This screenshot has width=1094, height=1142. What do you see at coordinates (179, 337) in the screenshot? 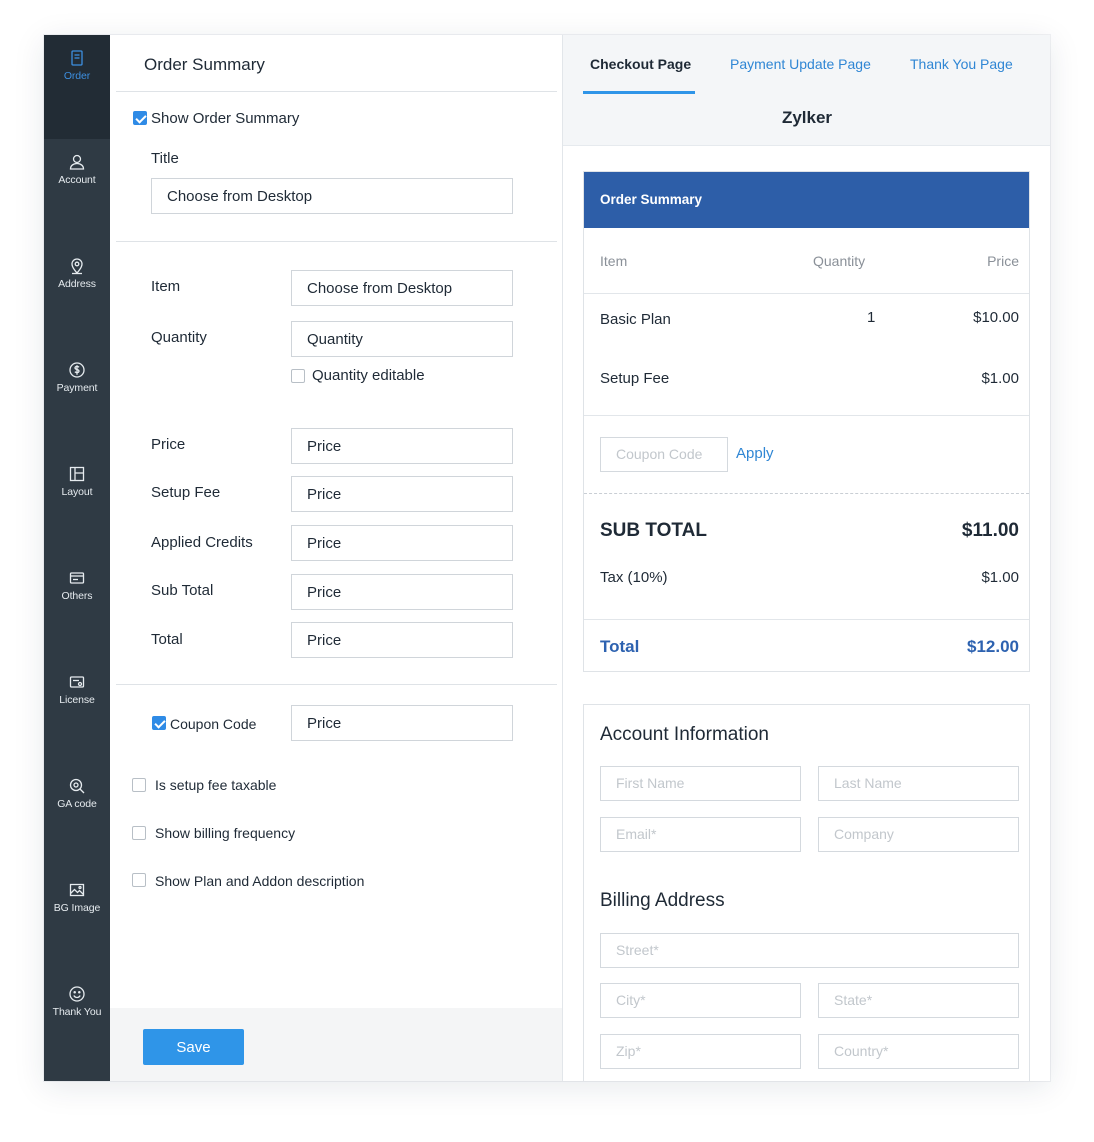
I see `quantity-label: Quantity` at bounding box center [179, 337].